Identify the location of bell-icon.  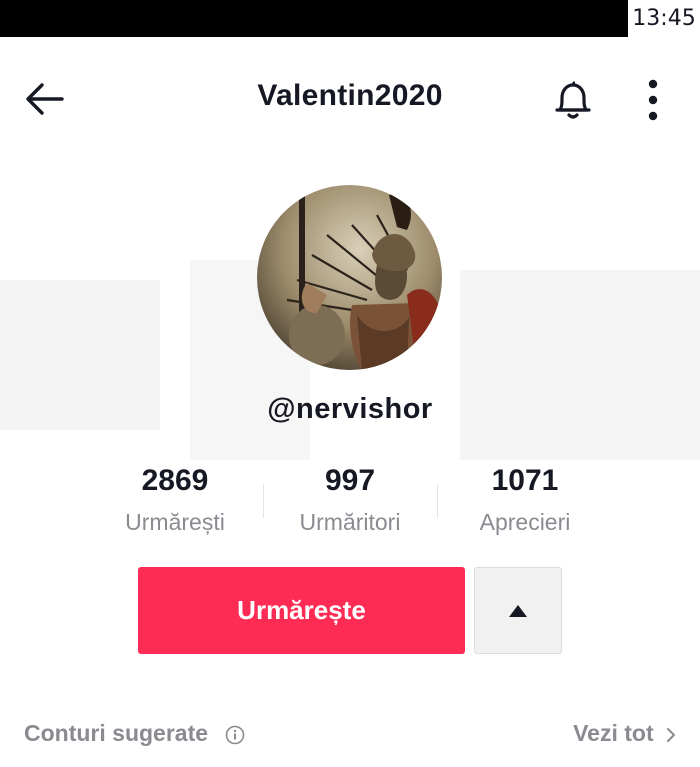
(573, 99).